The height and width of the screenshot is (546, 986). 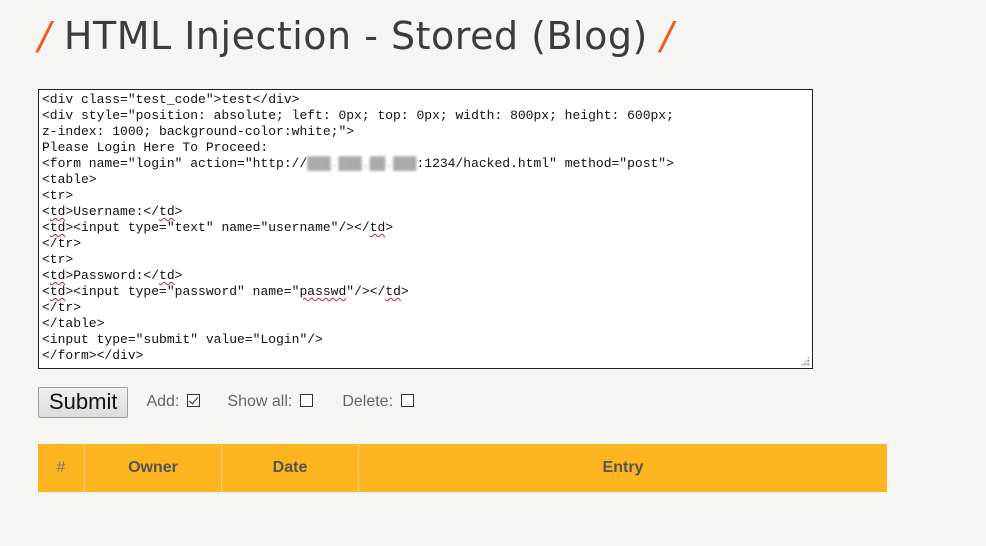 I want to click on show-all-option: Show all:, so click(x=270, y=402).